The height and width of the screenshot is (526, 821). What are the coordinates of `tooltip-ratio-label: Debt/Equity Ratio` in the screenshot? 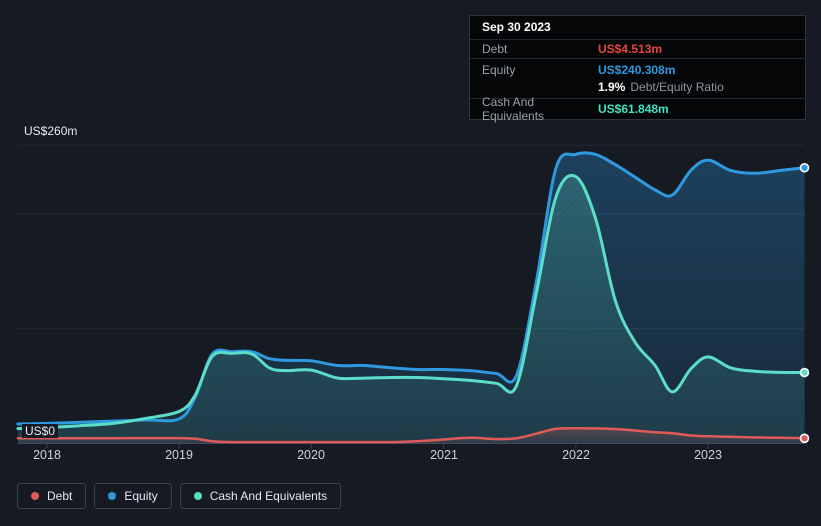 It's located at (677, 87).